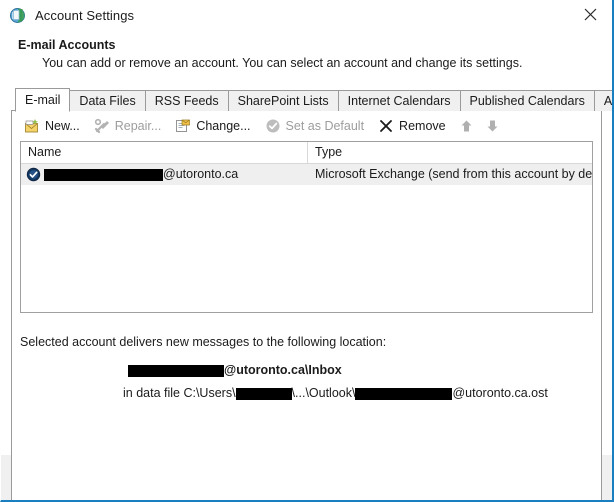 The image size is (614, 502). Describe the element at coordinates (179, 393) in the screenshot. I see `datafile-prefix: in data file C:\Users\` at that location.